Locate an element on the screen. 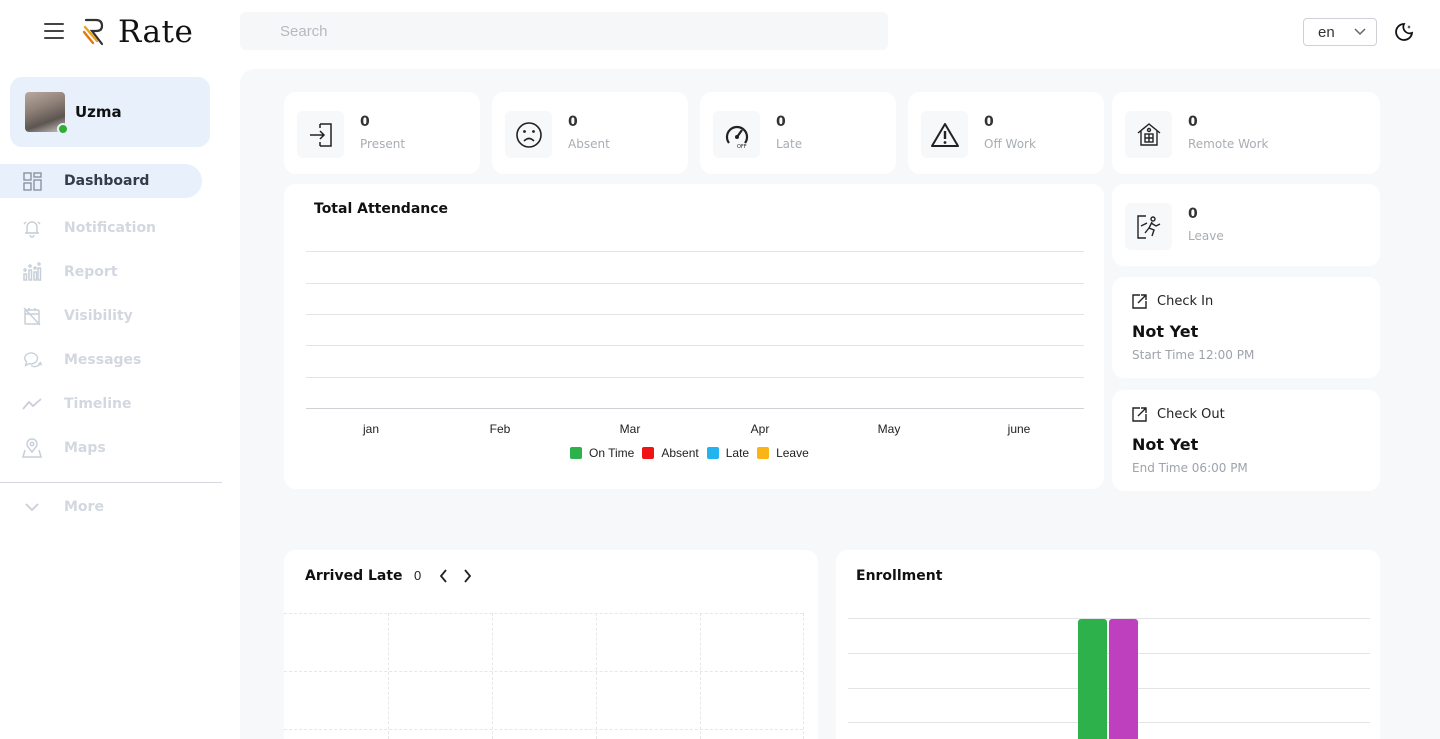  sidebar-item-label: Messages is located at coordinates (103, 360).